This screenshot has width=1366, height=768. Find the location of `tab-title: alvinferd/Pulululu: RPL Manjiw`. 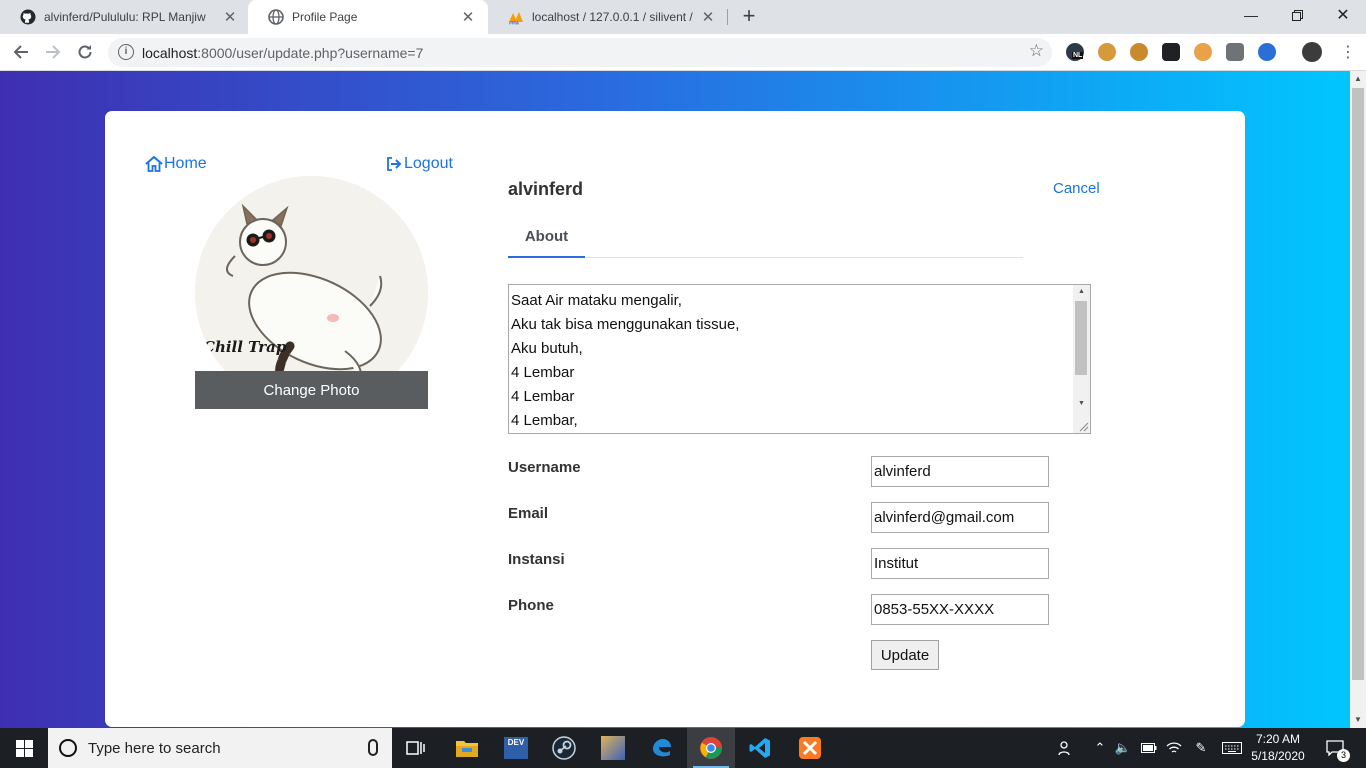

tab-title: alvinferd/Pulululu: RPL Manjiw is located at coordinates (125, 17).